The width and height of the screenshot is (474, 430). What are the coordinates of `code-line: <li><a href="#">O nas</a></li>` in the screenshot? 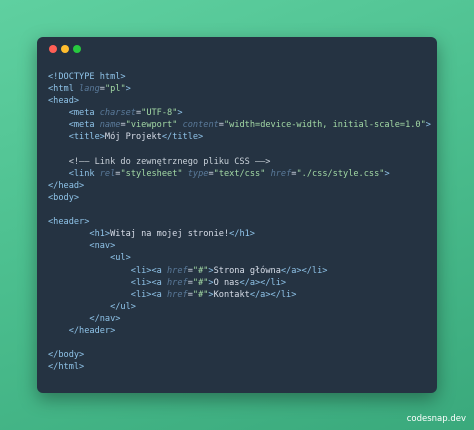 It's located at (239, 283).